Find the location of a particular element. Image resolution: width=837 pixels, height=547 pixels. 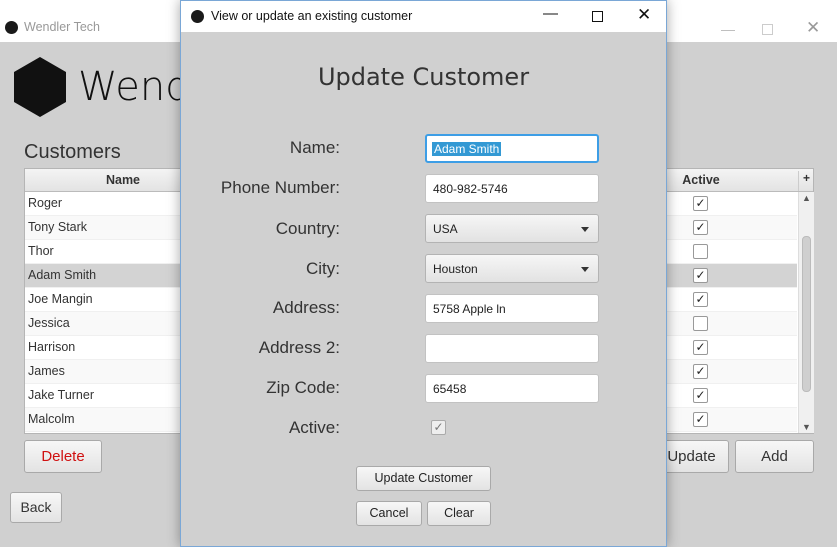

address2-field is located at coordinates (512, 348).